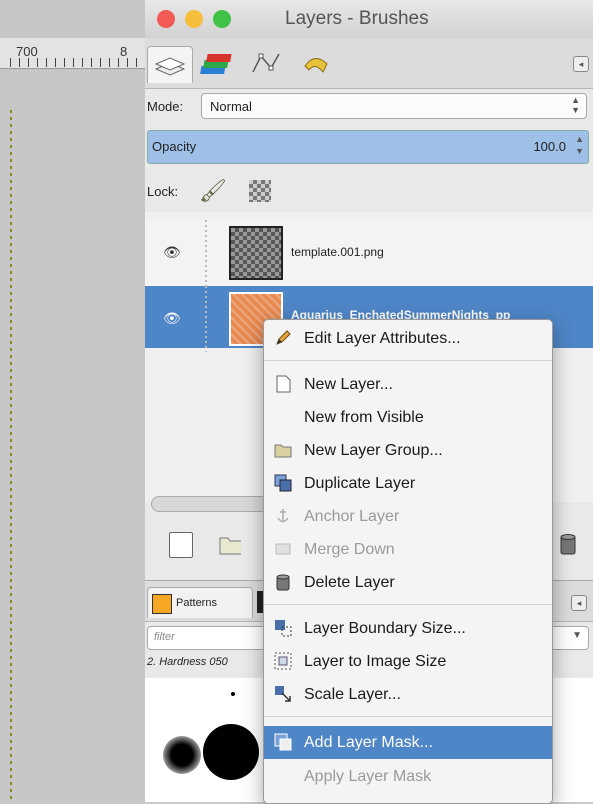 This screenshot has height=804, width=593. I want to click on opacity-slider: Opacity 100.0 ▲ ▼, so click(368, 147).